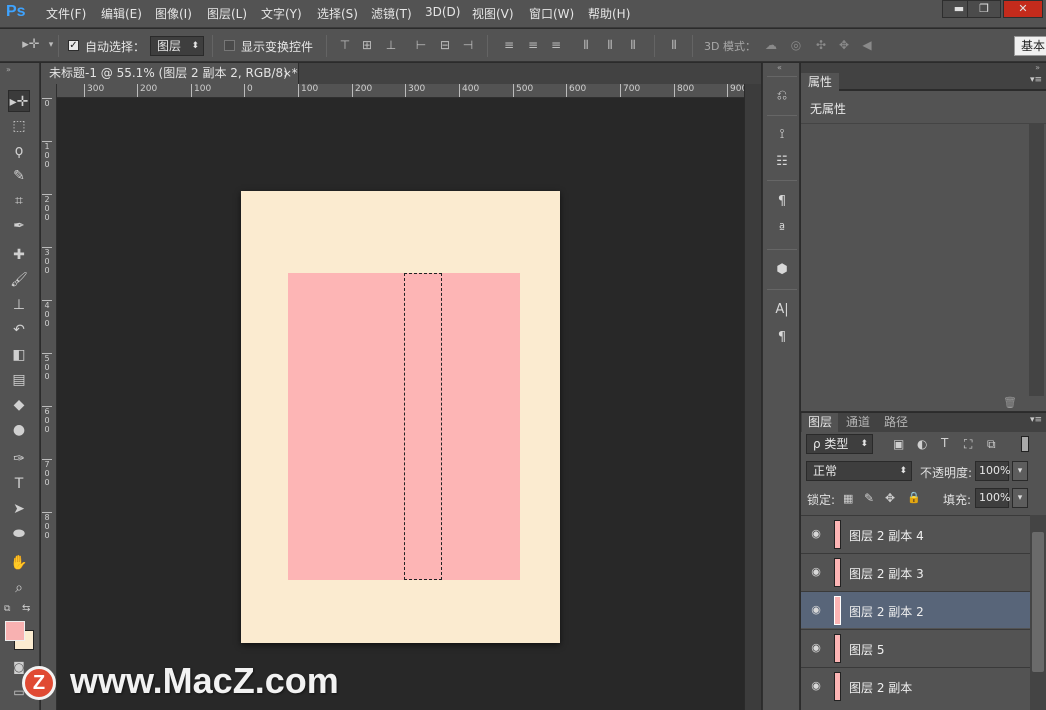  I want to click on tab-channels: 通道, so click(858, 422).